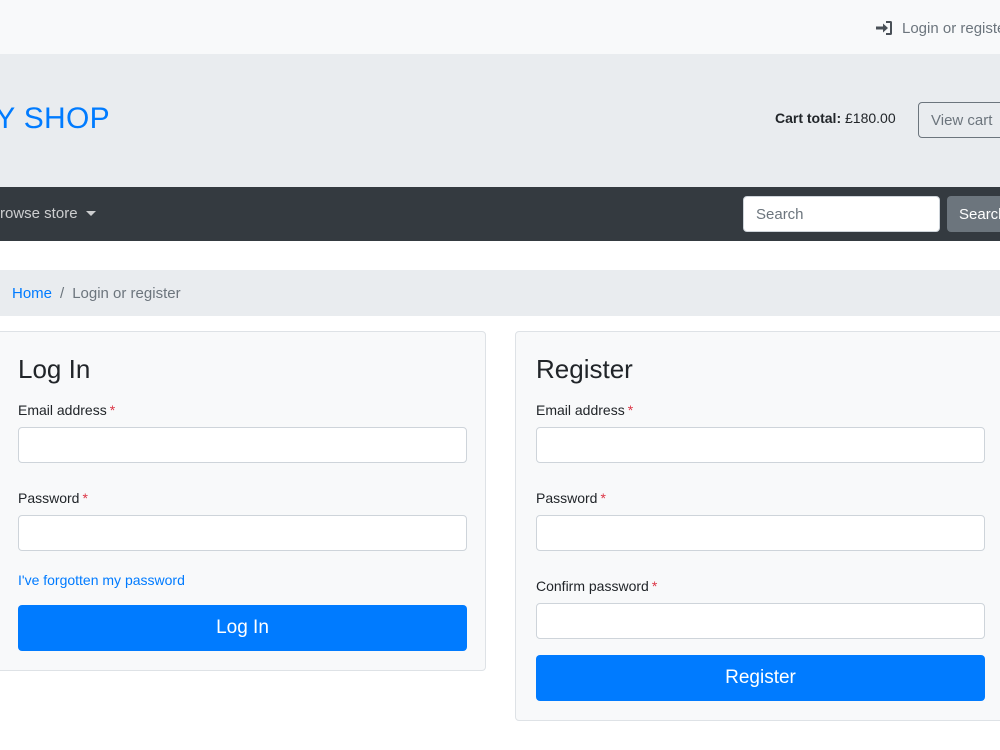 The image size is (1000, 750). What do you see at coordinates (90, 213) in the screenshot?
I see `caret-down-icon` at bounding box center [90, 213].